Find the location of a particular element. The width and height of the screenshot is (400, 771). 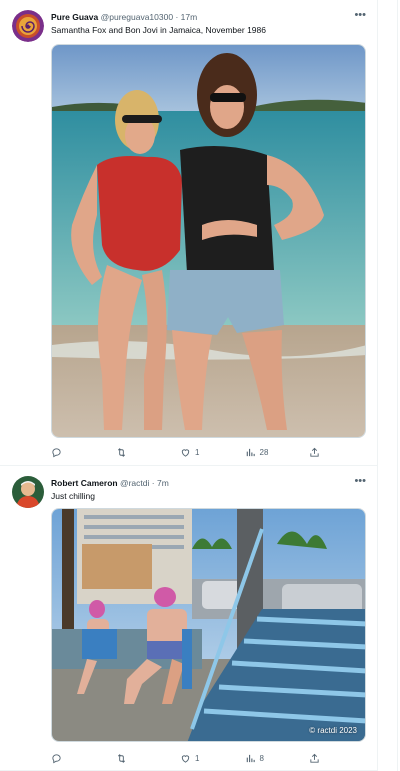

tweet-header: Robert Cameron @ractdi · 7m ••• is located at coordinates (208, 482).